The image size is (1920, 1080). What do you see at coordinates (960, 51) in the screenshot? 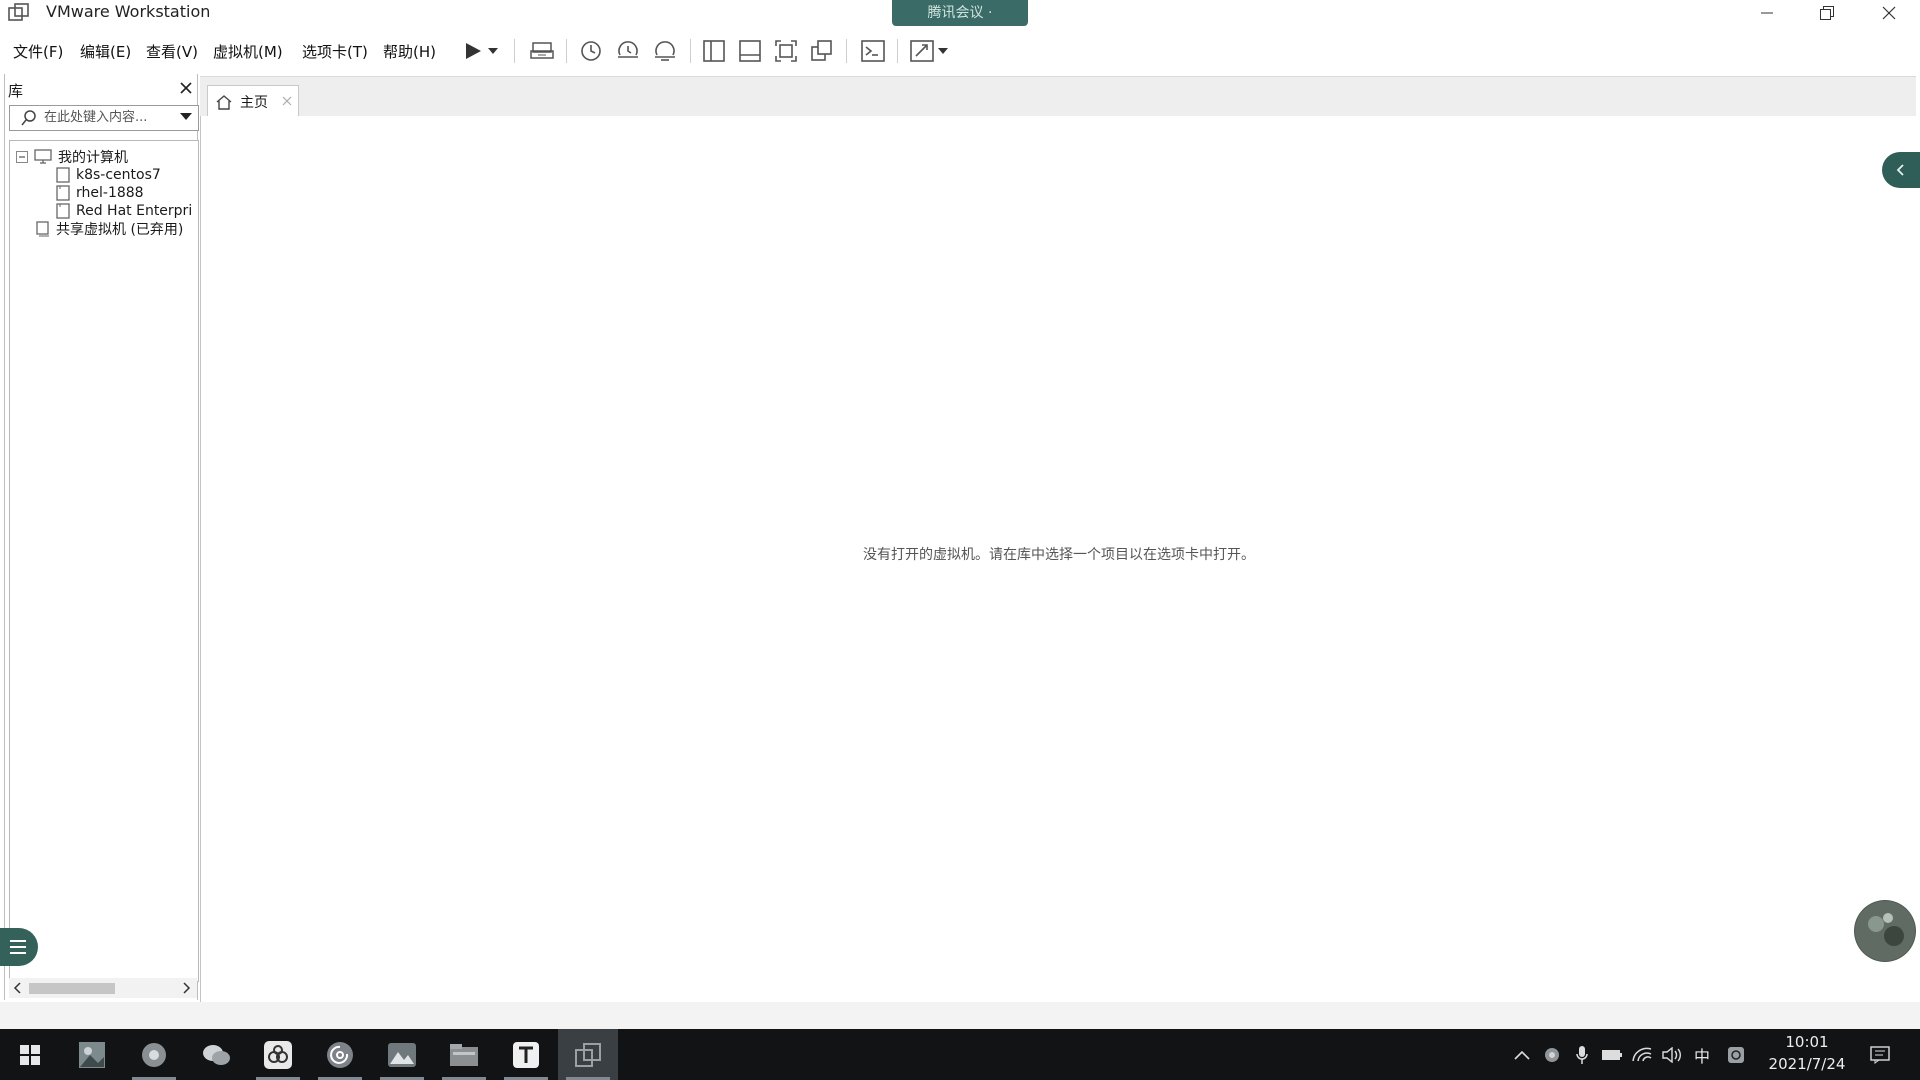
I see `menu-toolbar: 文件(F) 编辑(E) 查看(V) 虚拟机(M) 选项卡(T) 帮助(H)` at bounding box center [960, 51].